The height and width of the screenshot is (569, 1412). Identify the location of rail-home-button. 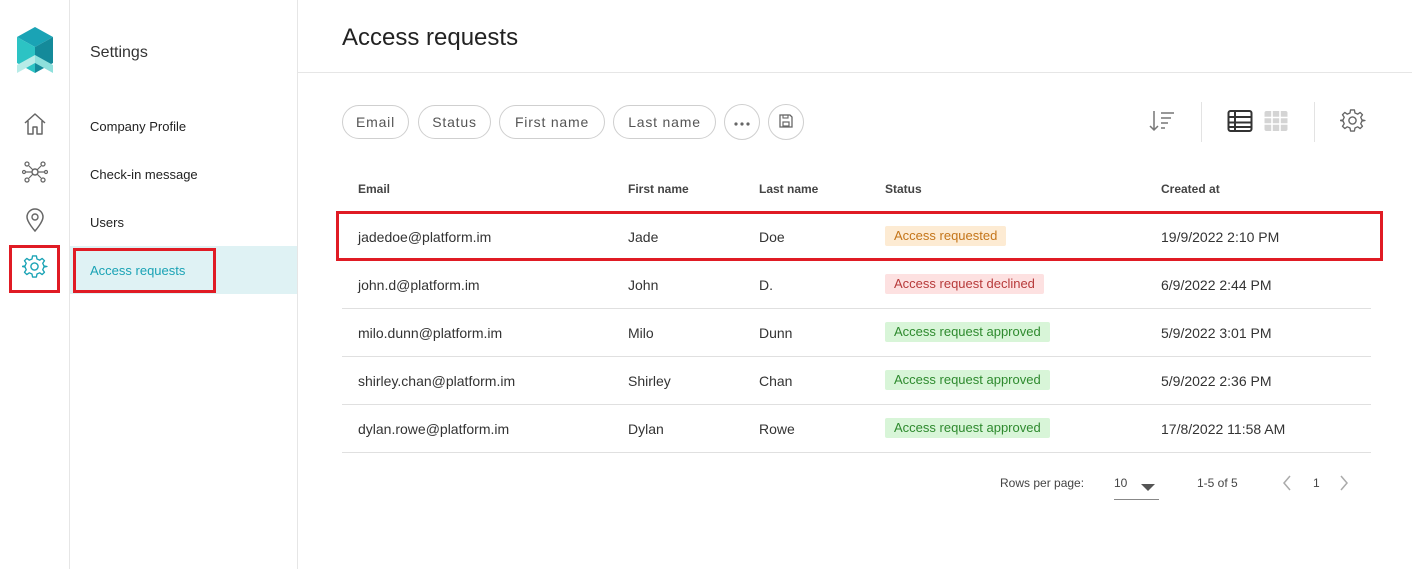
(35, 126).